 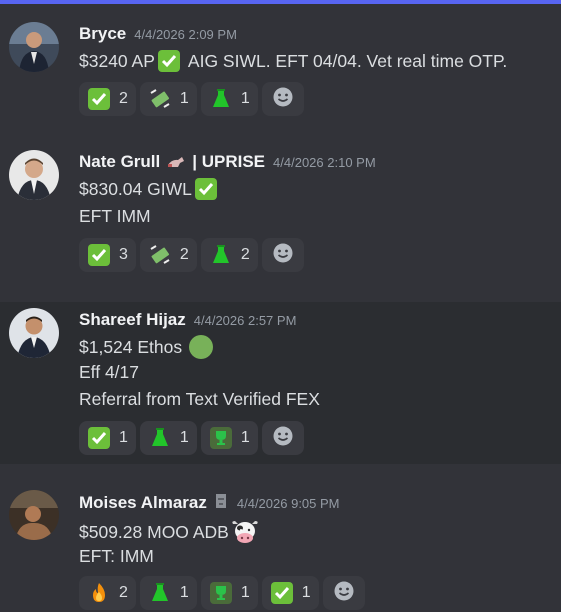 I want to click on author-suffix: | UPRISE, so click(x=229, y=161).